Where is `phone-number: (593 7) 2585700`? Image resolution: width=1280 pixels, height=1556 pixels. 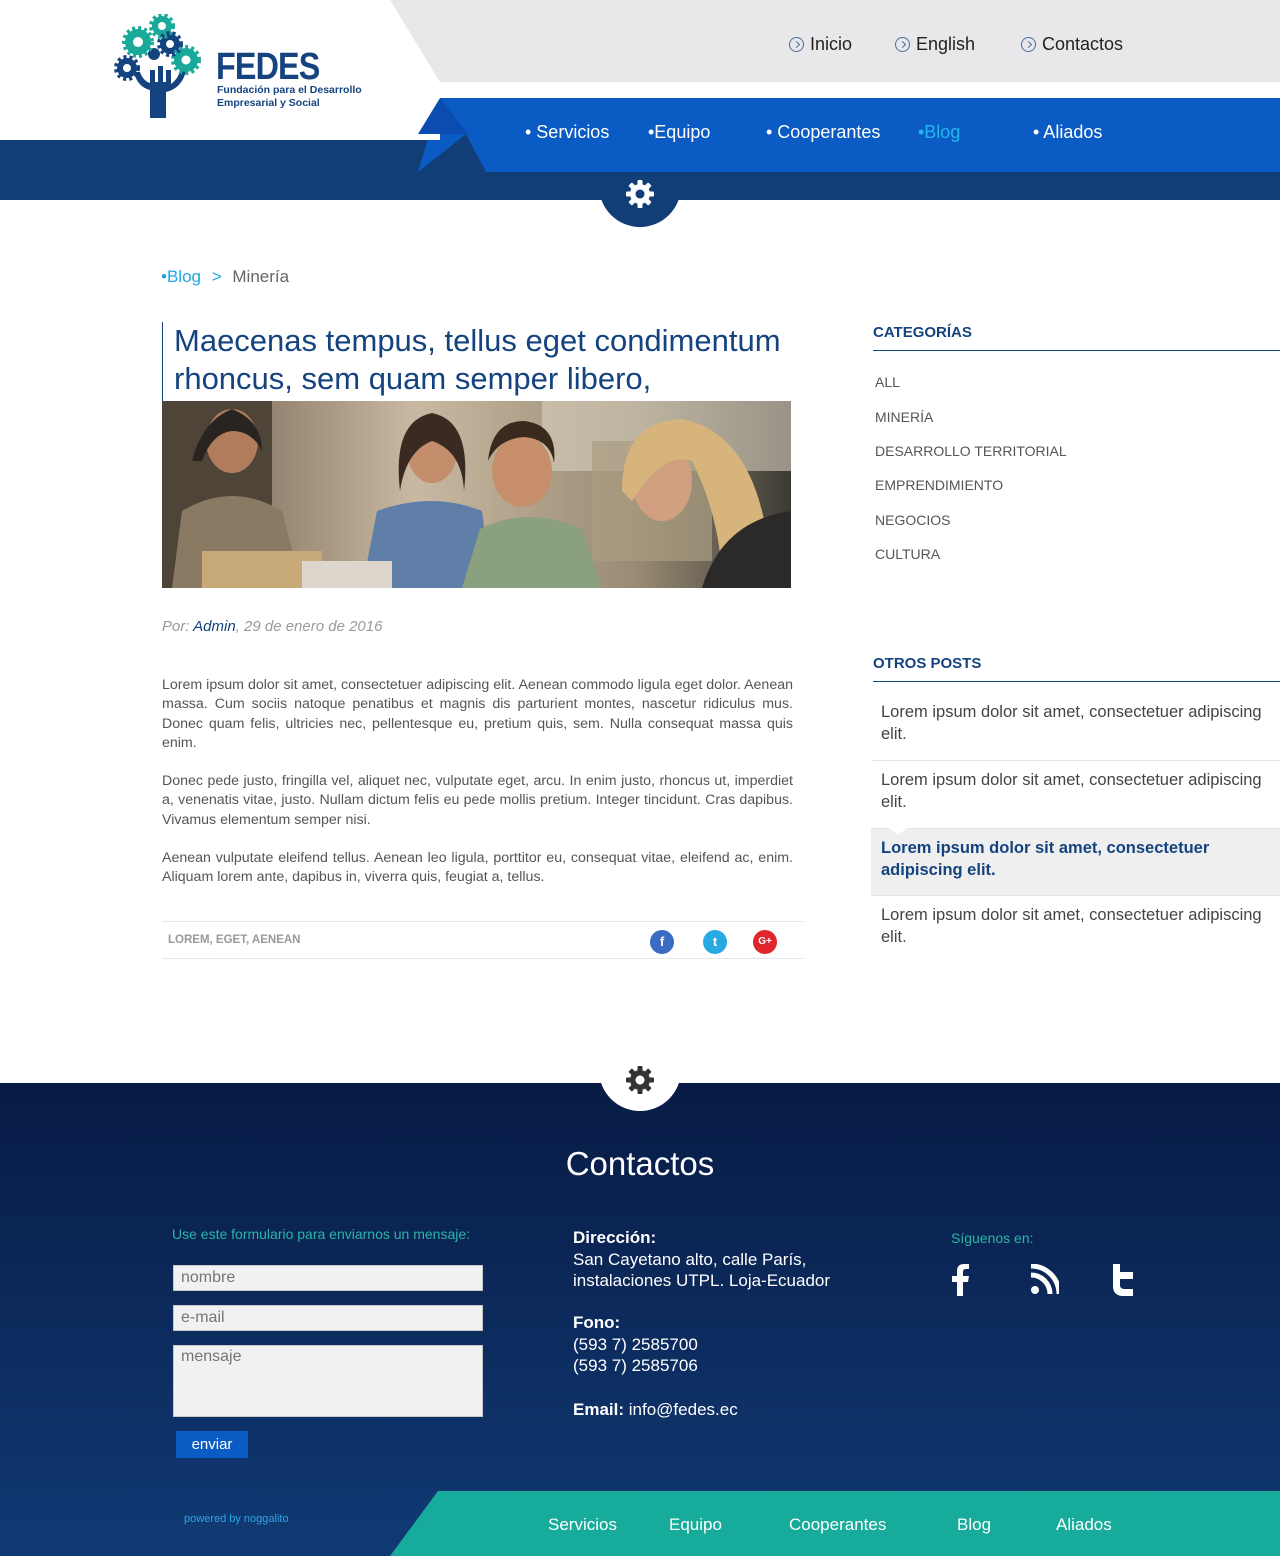
phone-number: (593 7) 2585700 is located at coordinates (635, 1344).